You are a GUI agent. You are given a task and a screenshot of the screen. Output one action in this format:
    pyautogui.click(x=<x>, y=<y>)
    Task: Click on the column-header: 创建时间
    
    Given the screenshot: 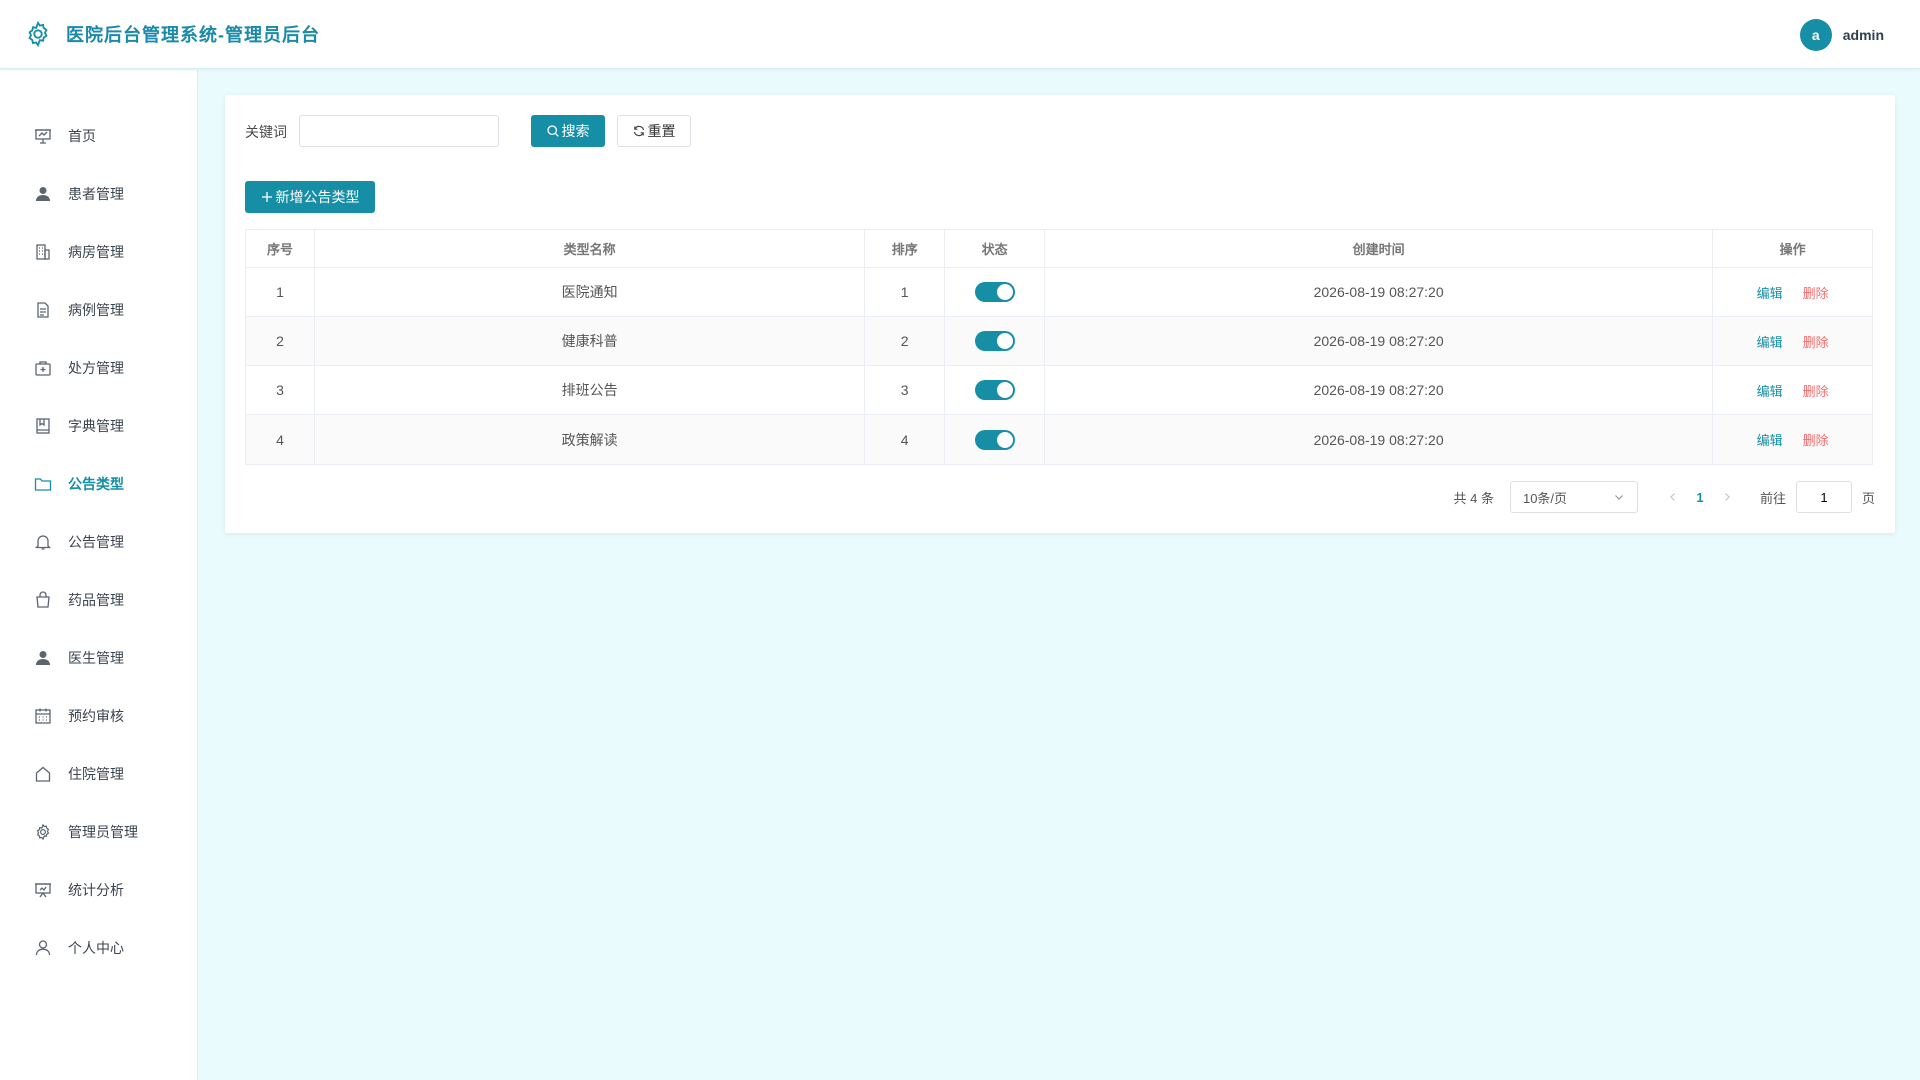 What is the action you would take?
    pyautogui.click(x=1379, y=248)
    